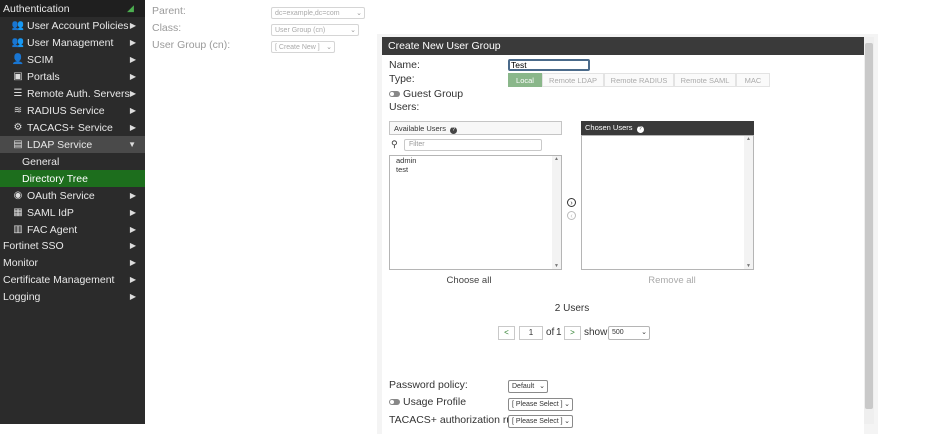 The image size is (948, 437). What do you see at coordinates (72, 161) in the screenshot?
I see `sidebar-item-general: General` at bounding box center [72, 161].